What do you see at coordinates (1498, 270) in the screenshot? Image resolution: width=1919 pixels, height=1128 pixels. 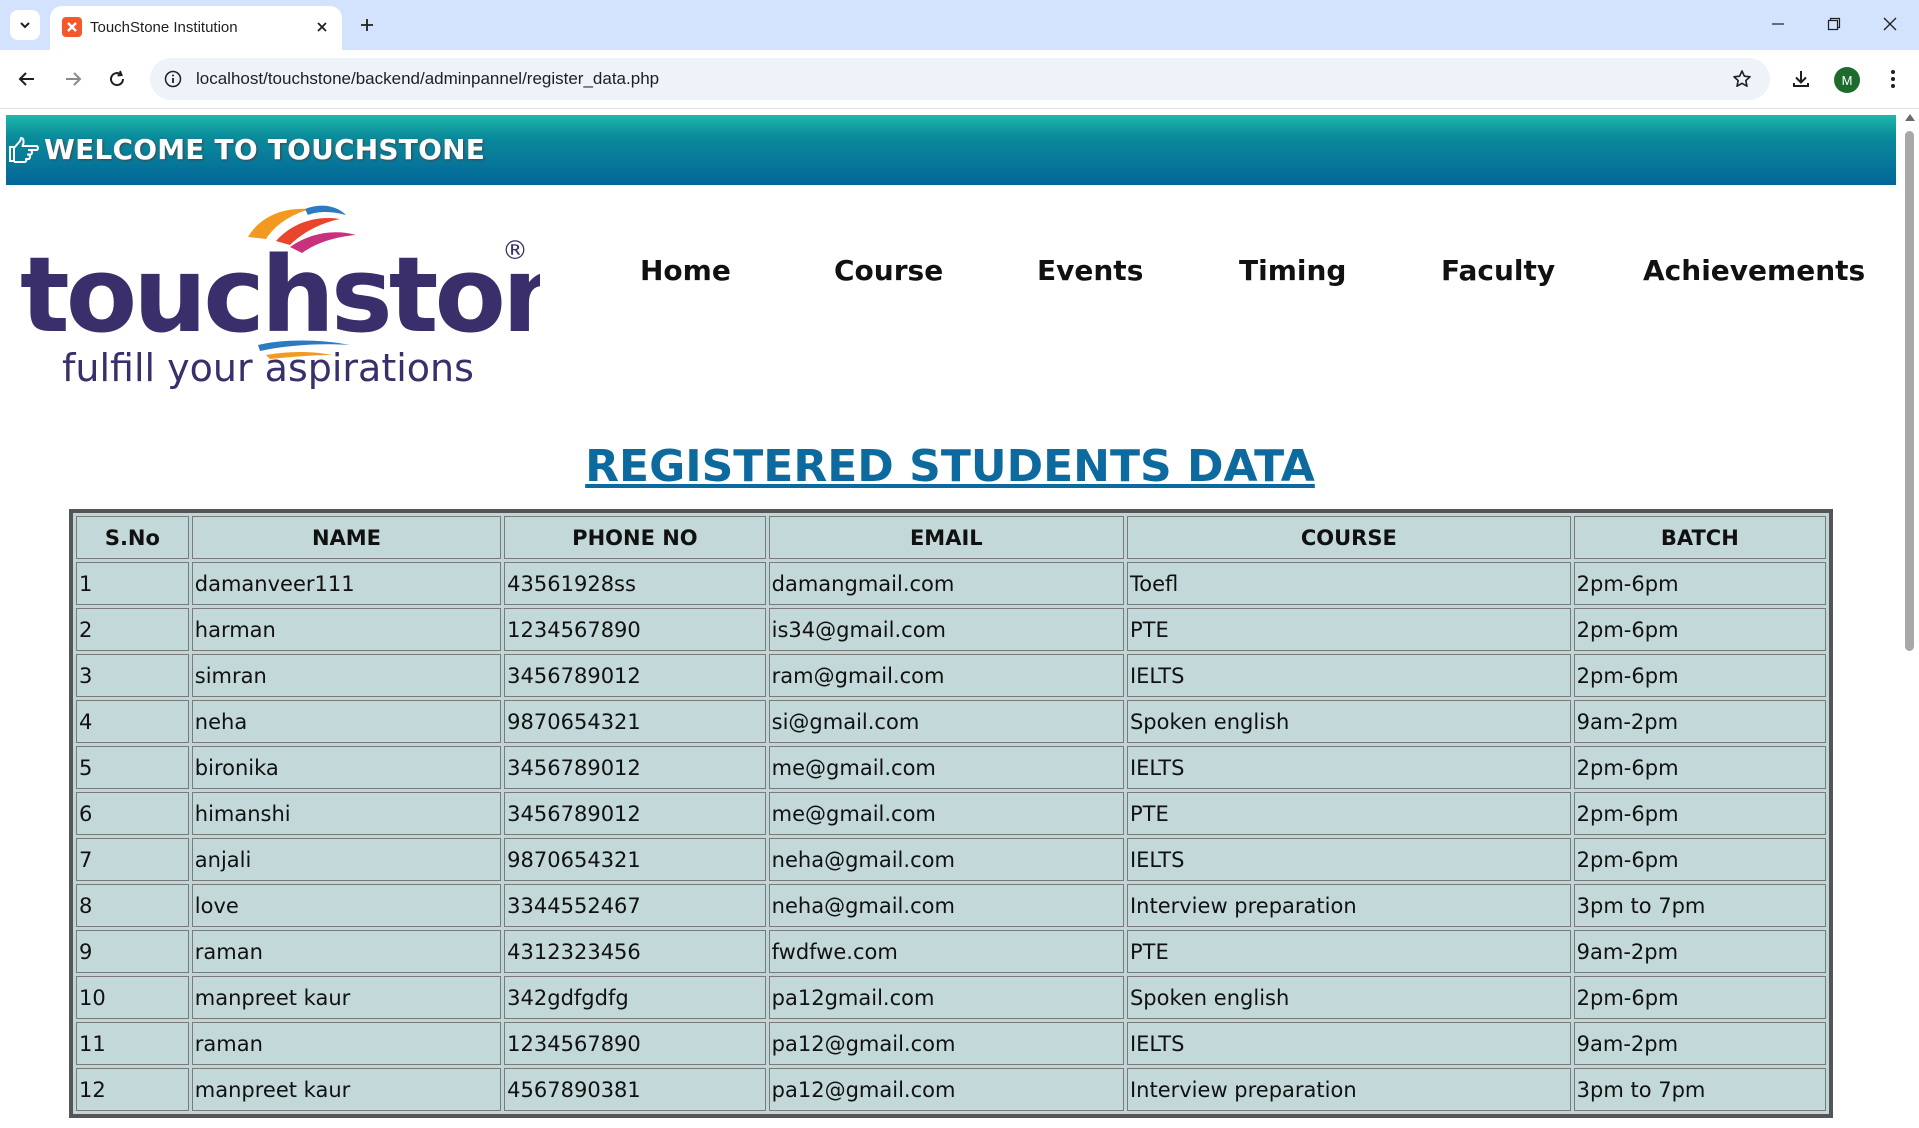 I see `nav-faculty: Faculty` at bounding box center [1498, 270].